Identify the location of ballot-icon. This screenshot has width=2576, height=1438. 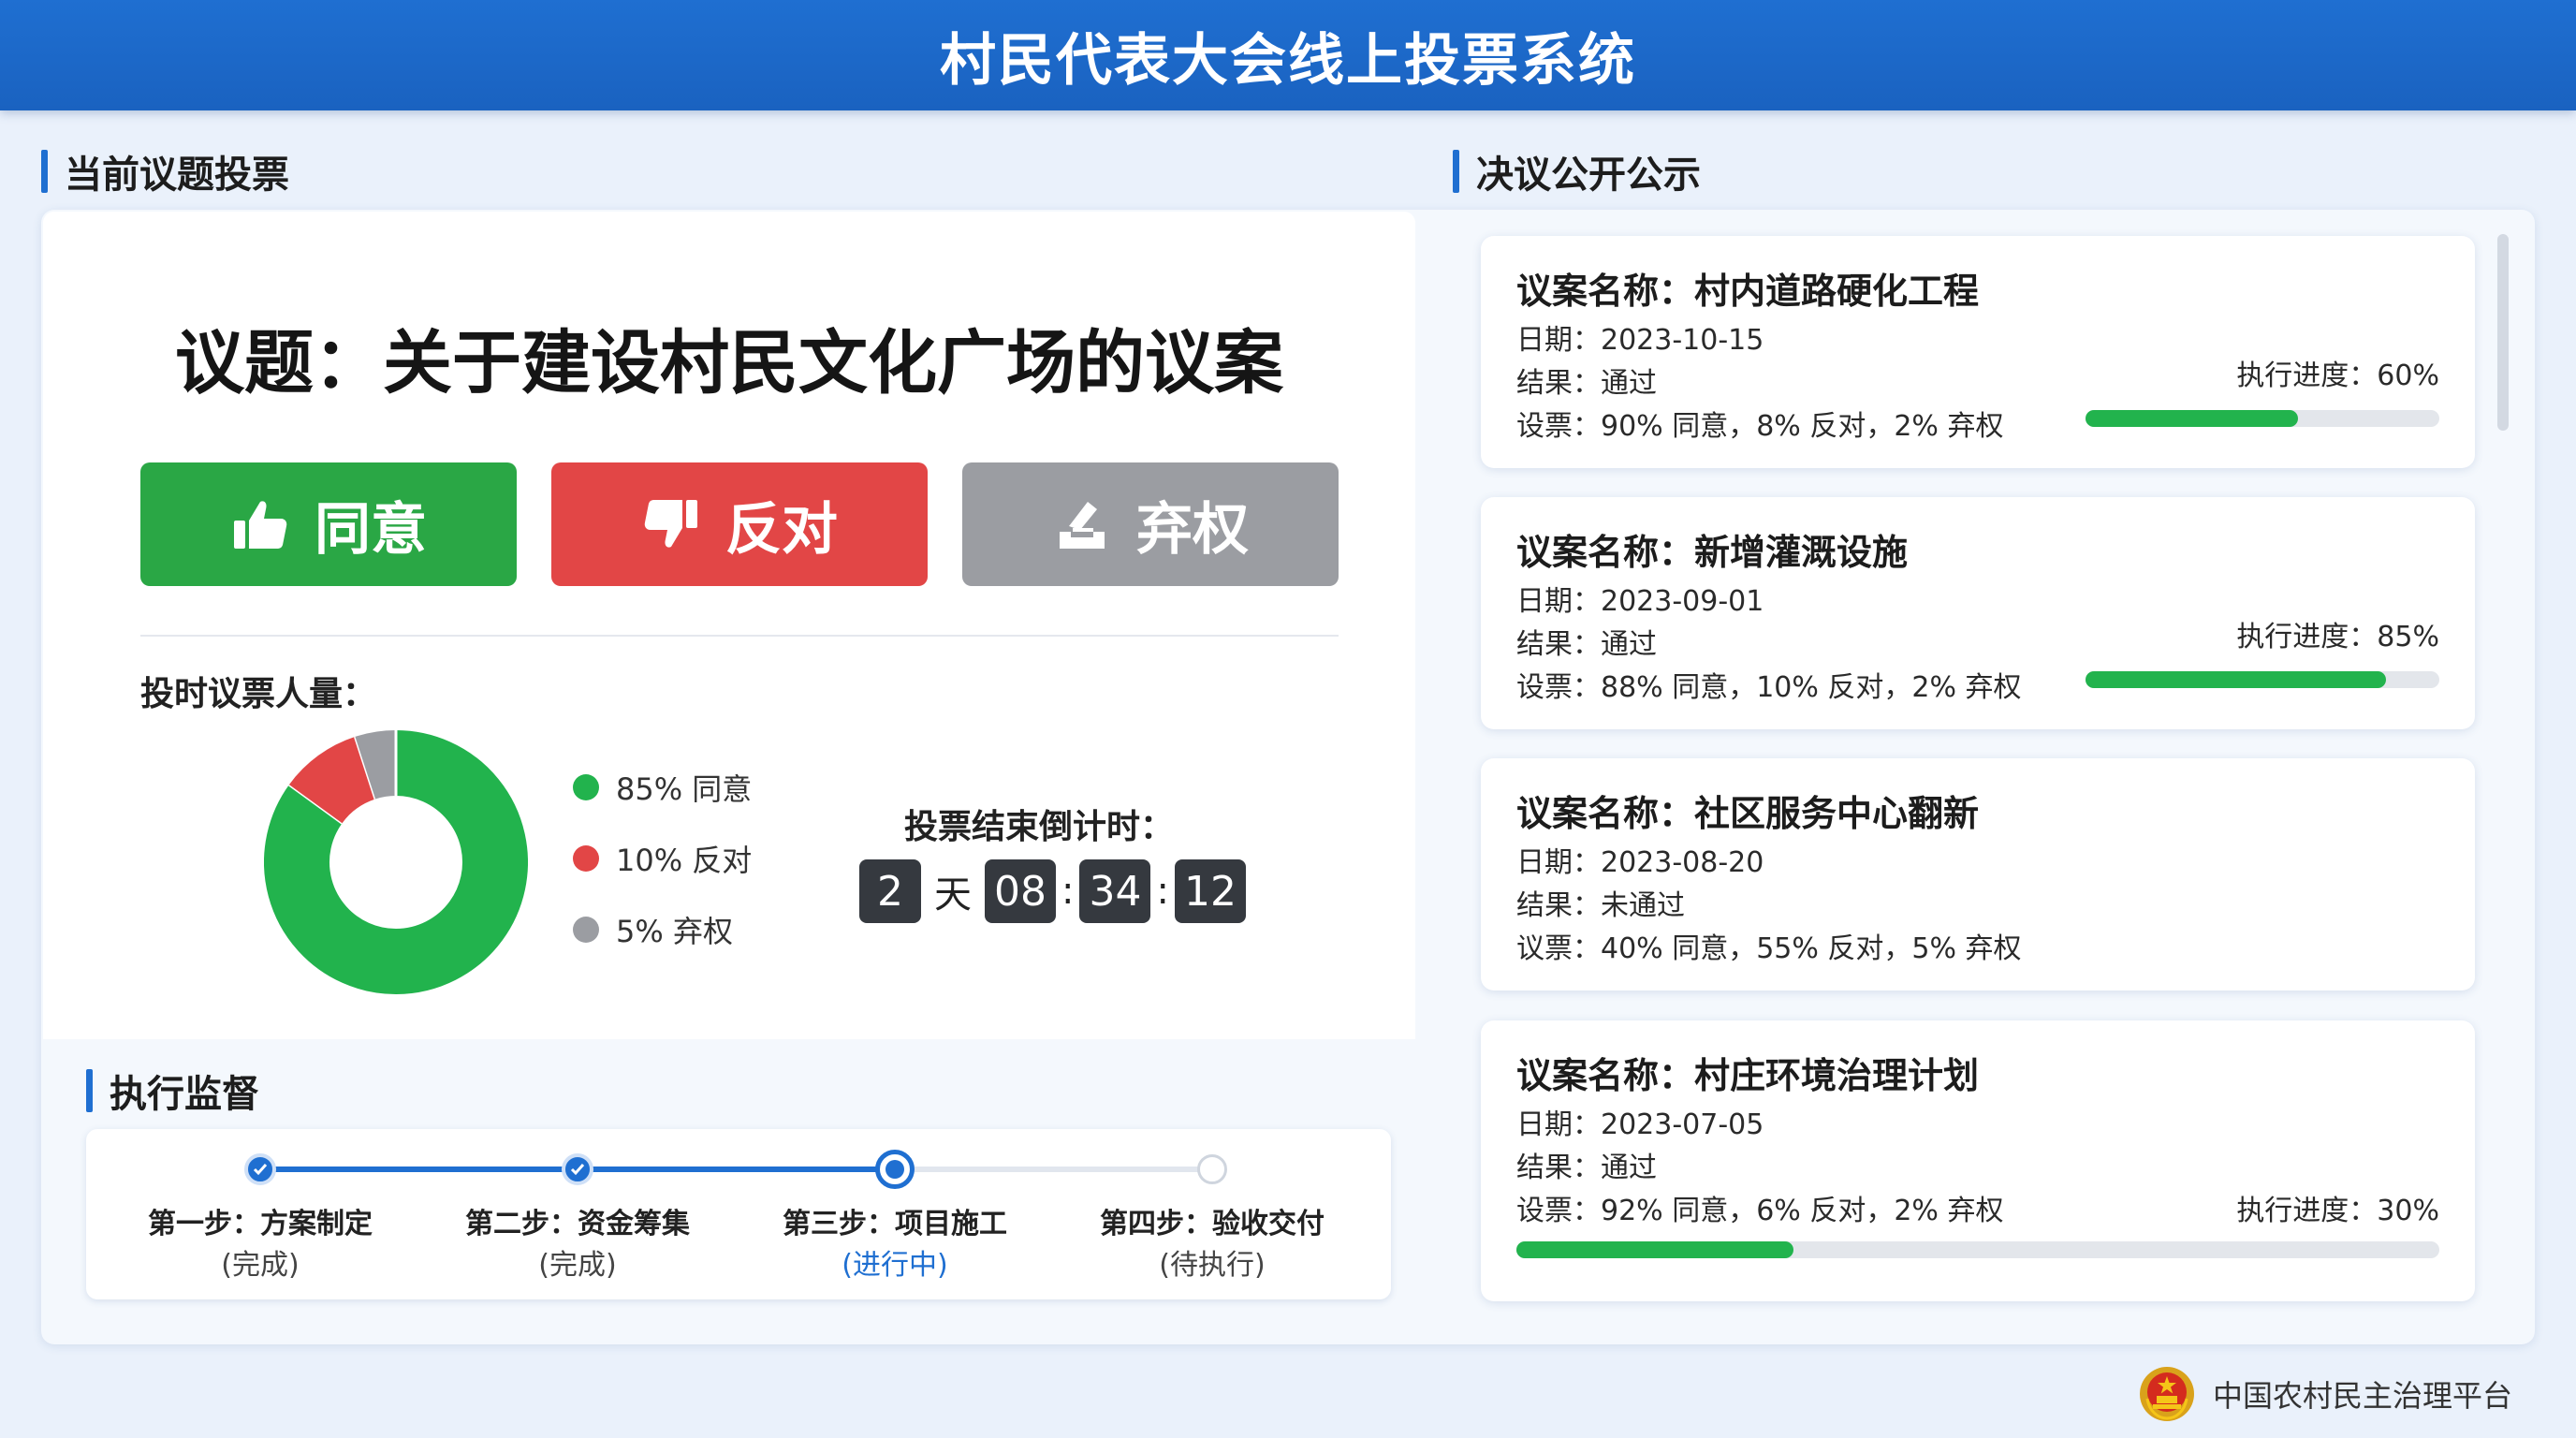
(1082, 524).